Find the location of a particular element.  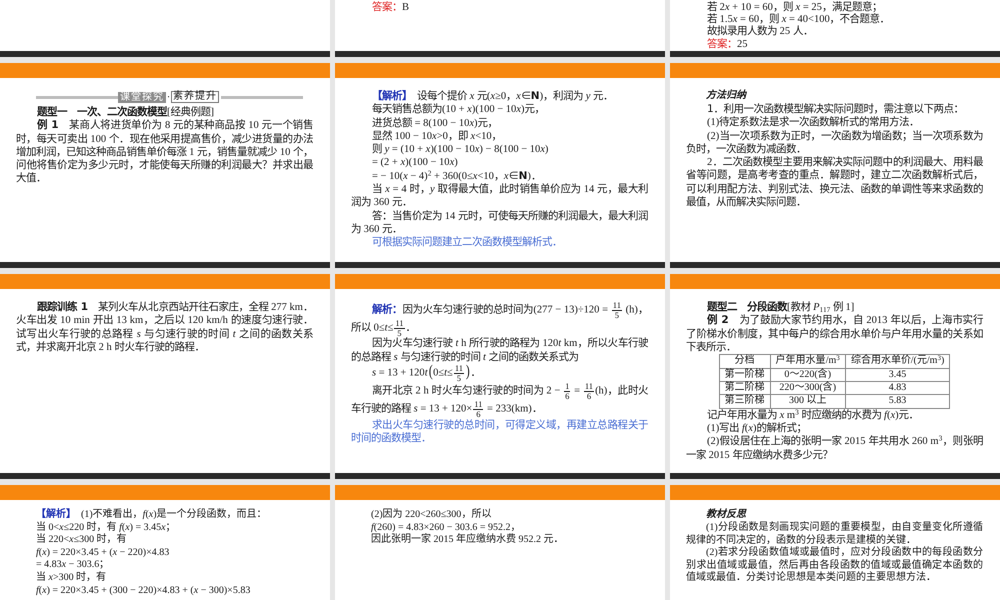

paragraph: (1)分段函数是刻画现实问题的重要模型，由自变量变化所遵循规律的不同决定的，函数的分段表示是建模的关键． is located at coordinates (834, 534).